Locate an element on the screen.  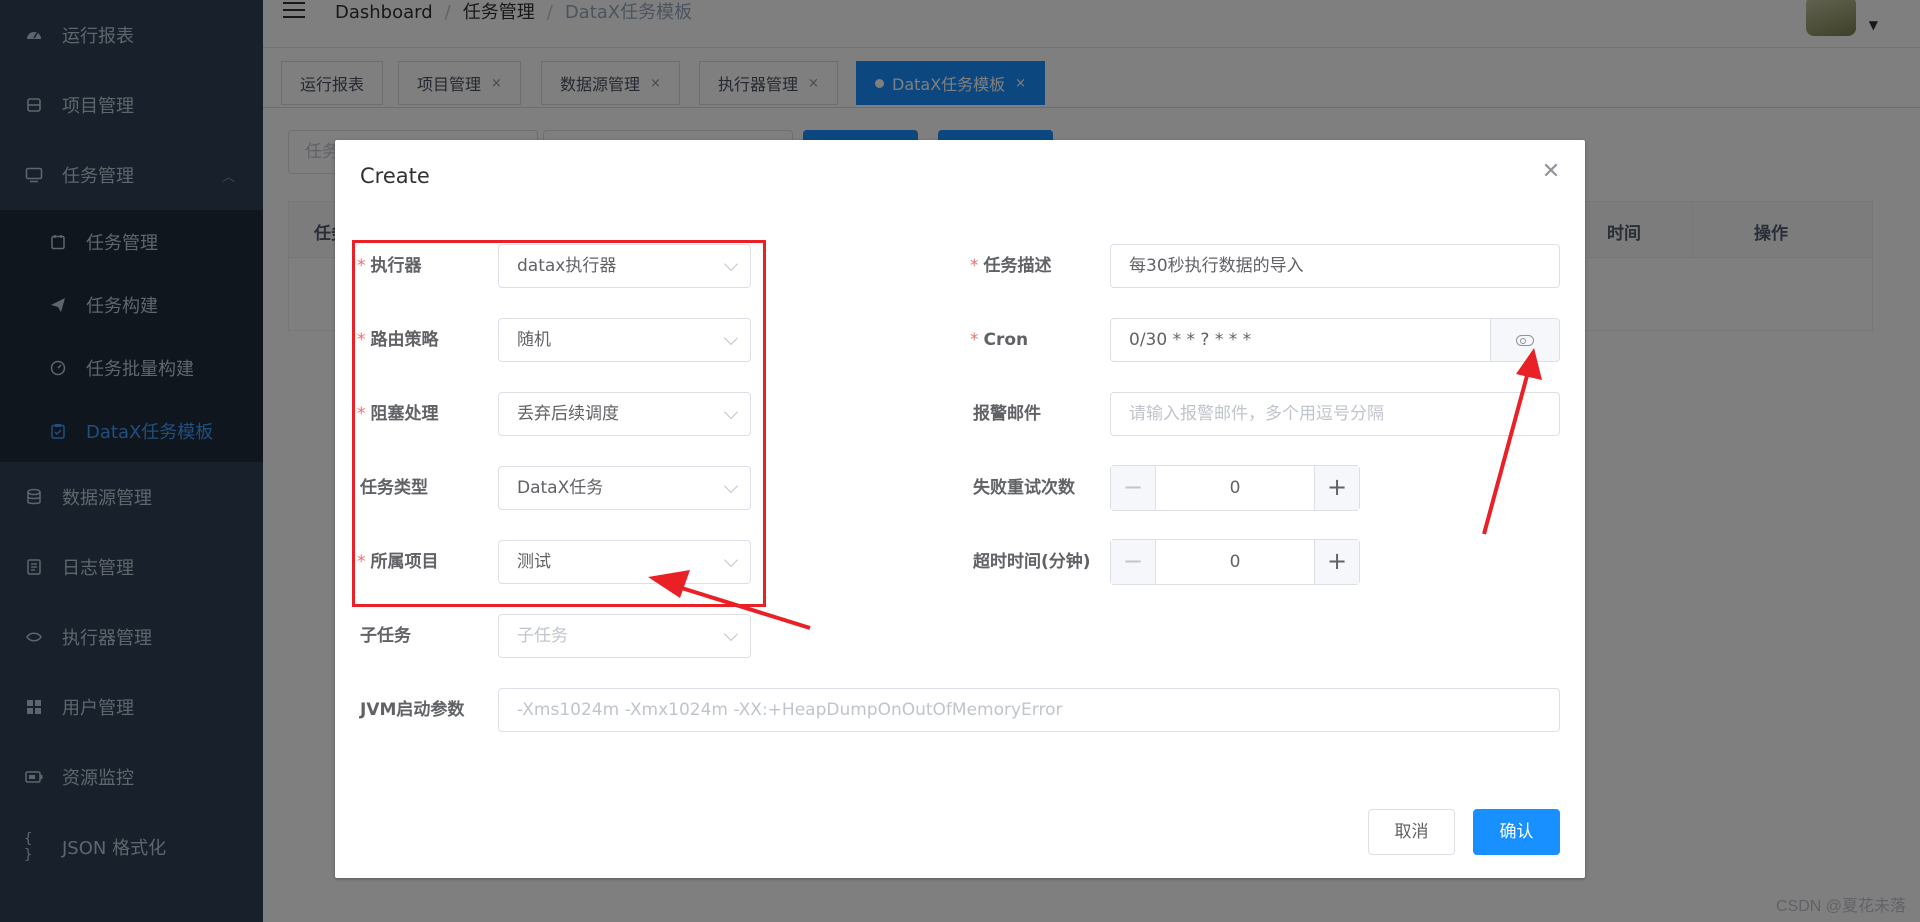
cron-builder-button is located at coordinates (1524, 340).